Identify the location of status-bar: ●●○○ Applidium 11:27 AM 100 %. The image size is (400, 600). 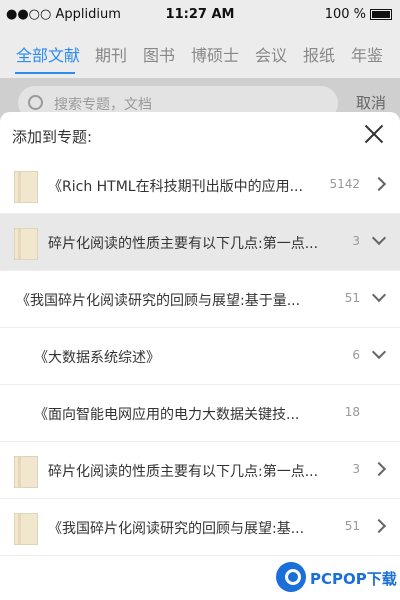
(200, 14).